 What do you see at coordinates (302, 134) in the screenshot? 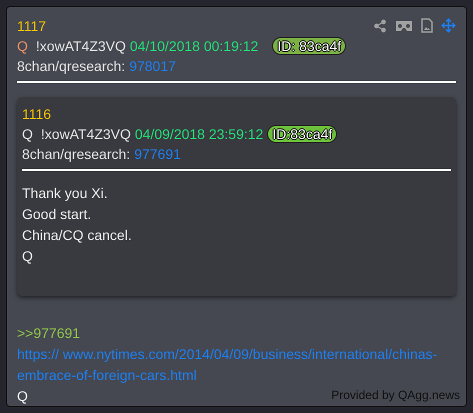
I see `id-badge: ID:83ca4f` at bounding box center [302, 134].